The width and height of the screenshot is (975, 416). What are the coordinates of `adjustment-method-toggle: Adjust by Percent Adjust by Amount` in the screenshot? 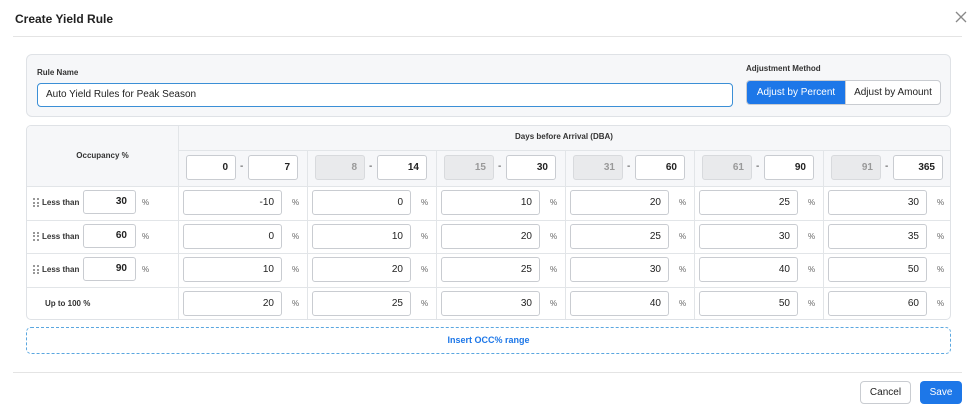 It's located at (843, 92).